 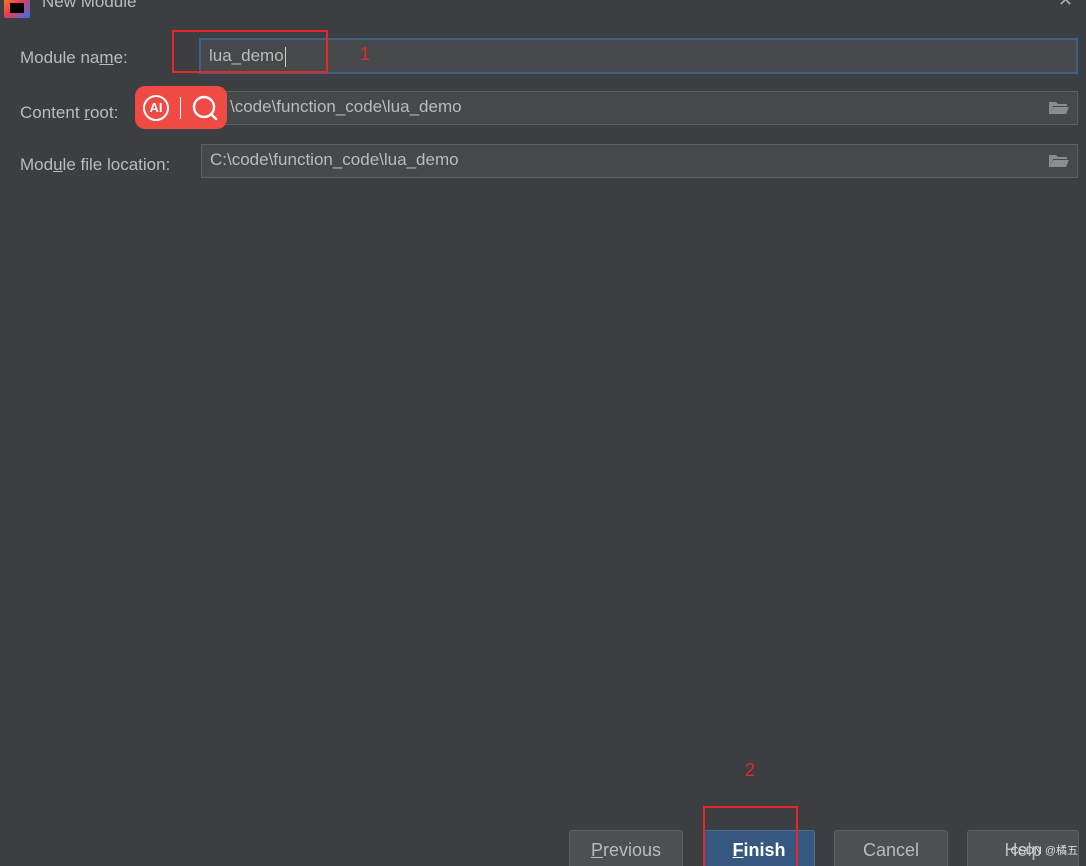 What do you see at coordinates (116, 164) in the screenshot?
I see `label-text: le file location:` at bounding box center [116, 164].